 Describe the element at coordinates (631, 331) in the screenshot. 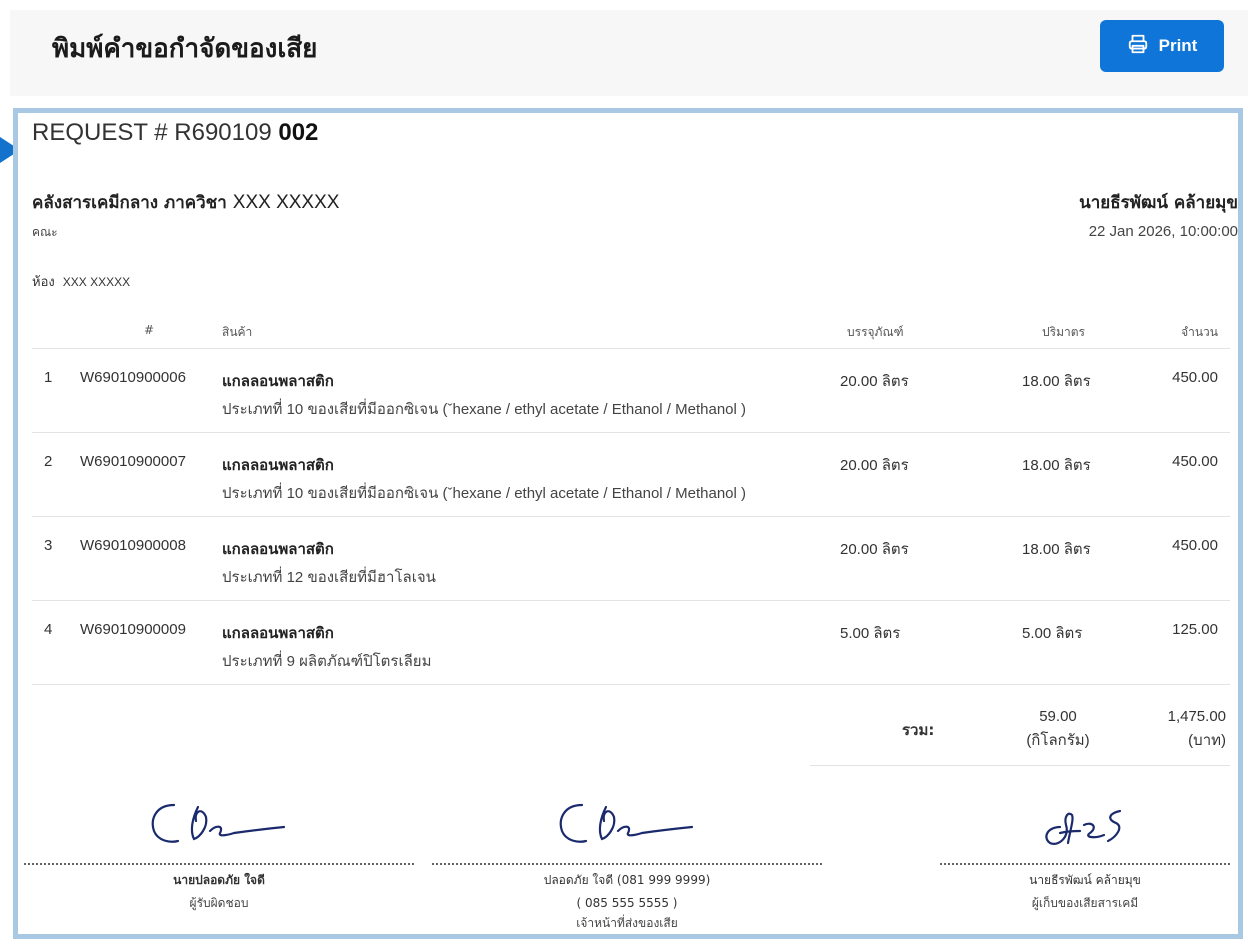

I see `table-header: # สินค้า บรรจุภัณฑ์ ปริมาตร จำนวน` at that location.